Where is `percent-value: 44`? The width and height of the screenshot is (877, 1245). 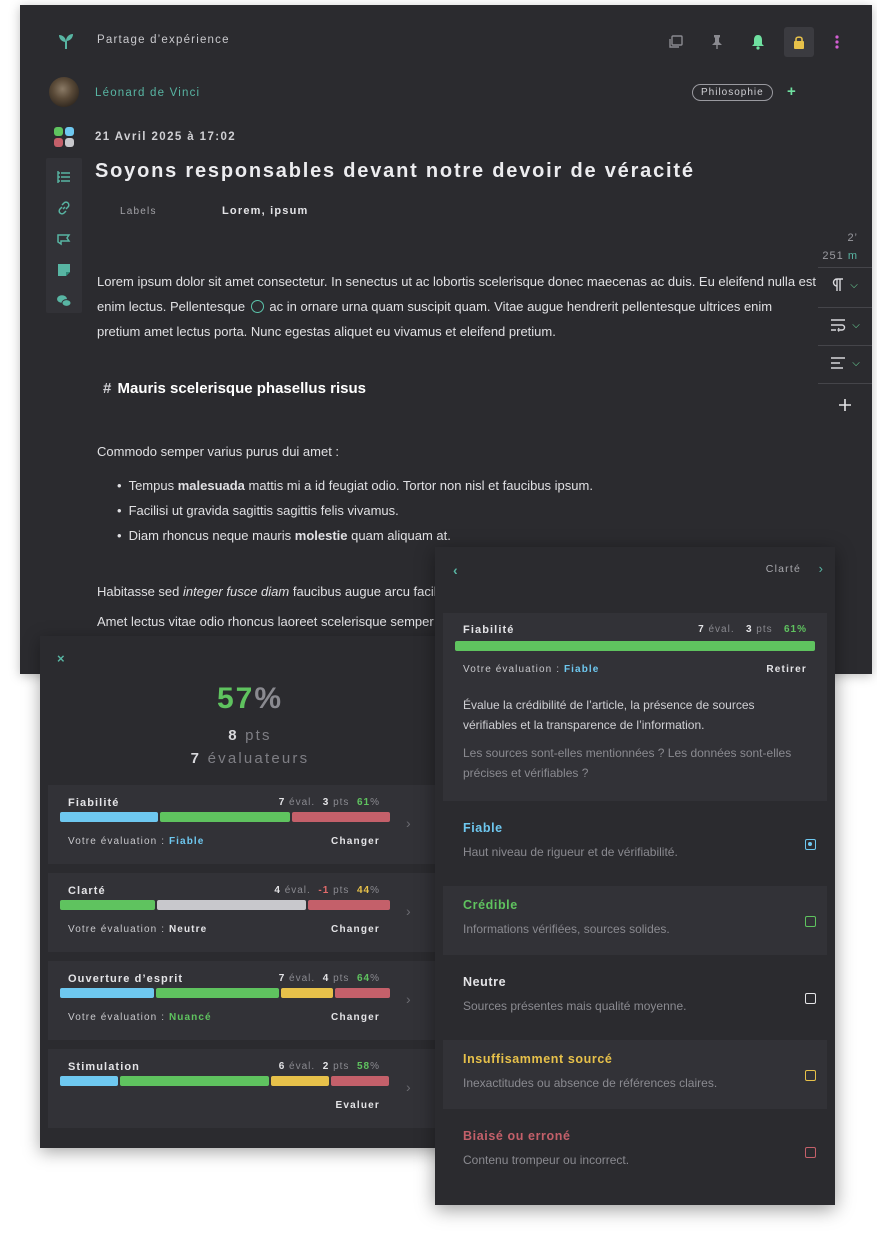 percent-value: 44 is located at coordinates (363, 890).